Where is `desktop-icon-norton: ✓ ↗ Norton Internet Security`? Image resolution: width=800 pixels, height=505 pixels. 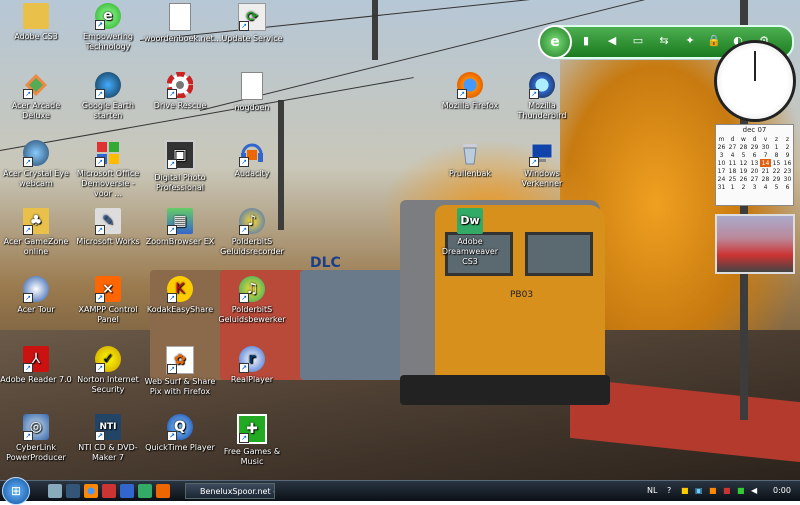 desktop-icon-norton: ✓ ↗ Norton Internet Security is located at coordinates (108, 370).